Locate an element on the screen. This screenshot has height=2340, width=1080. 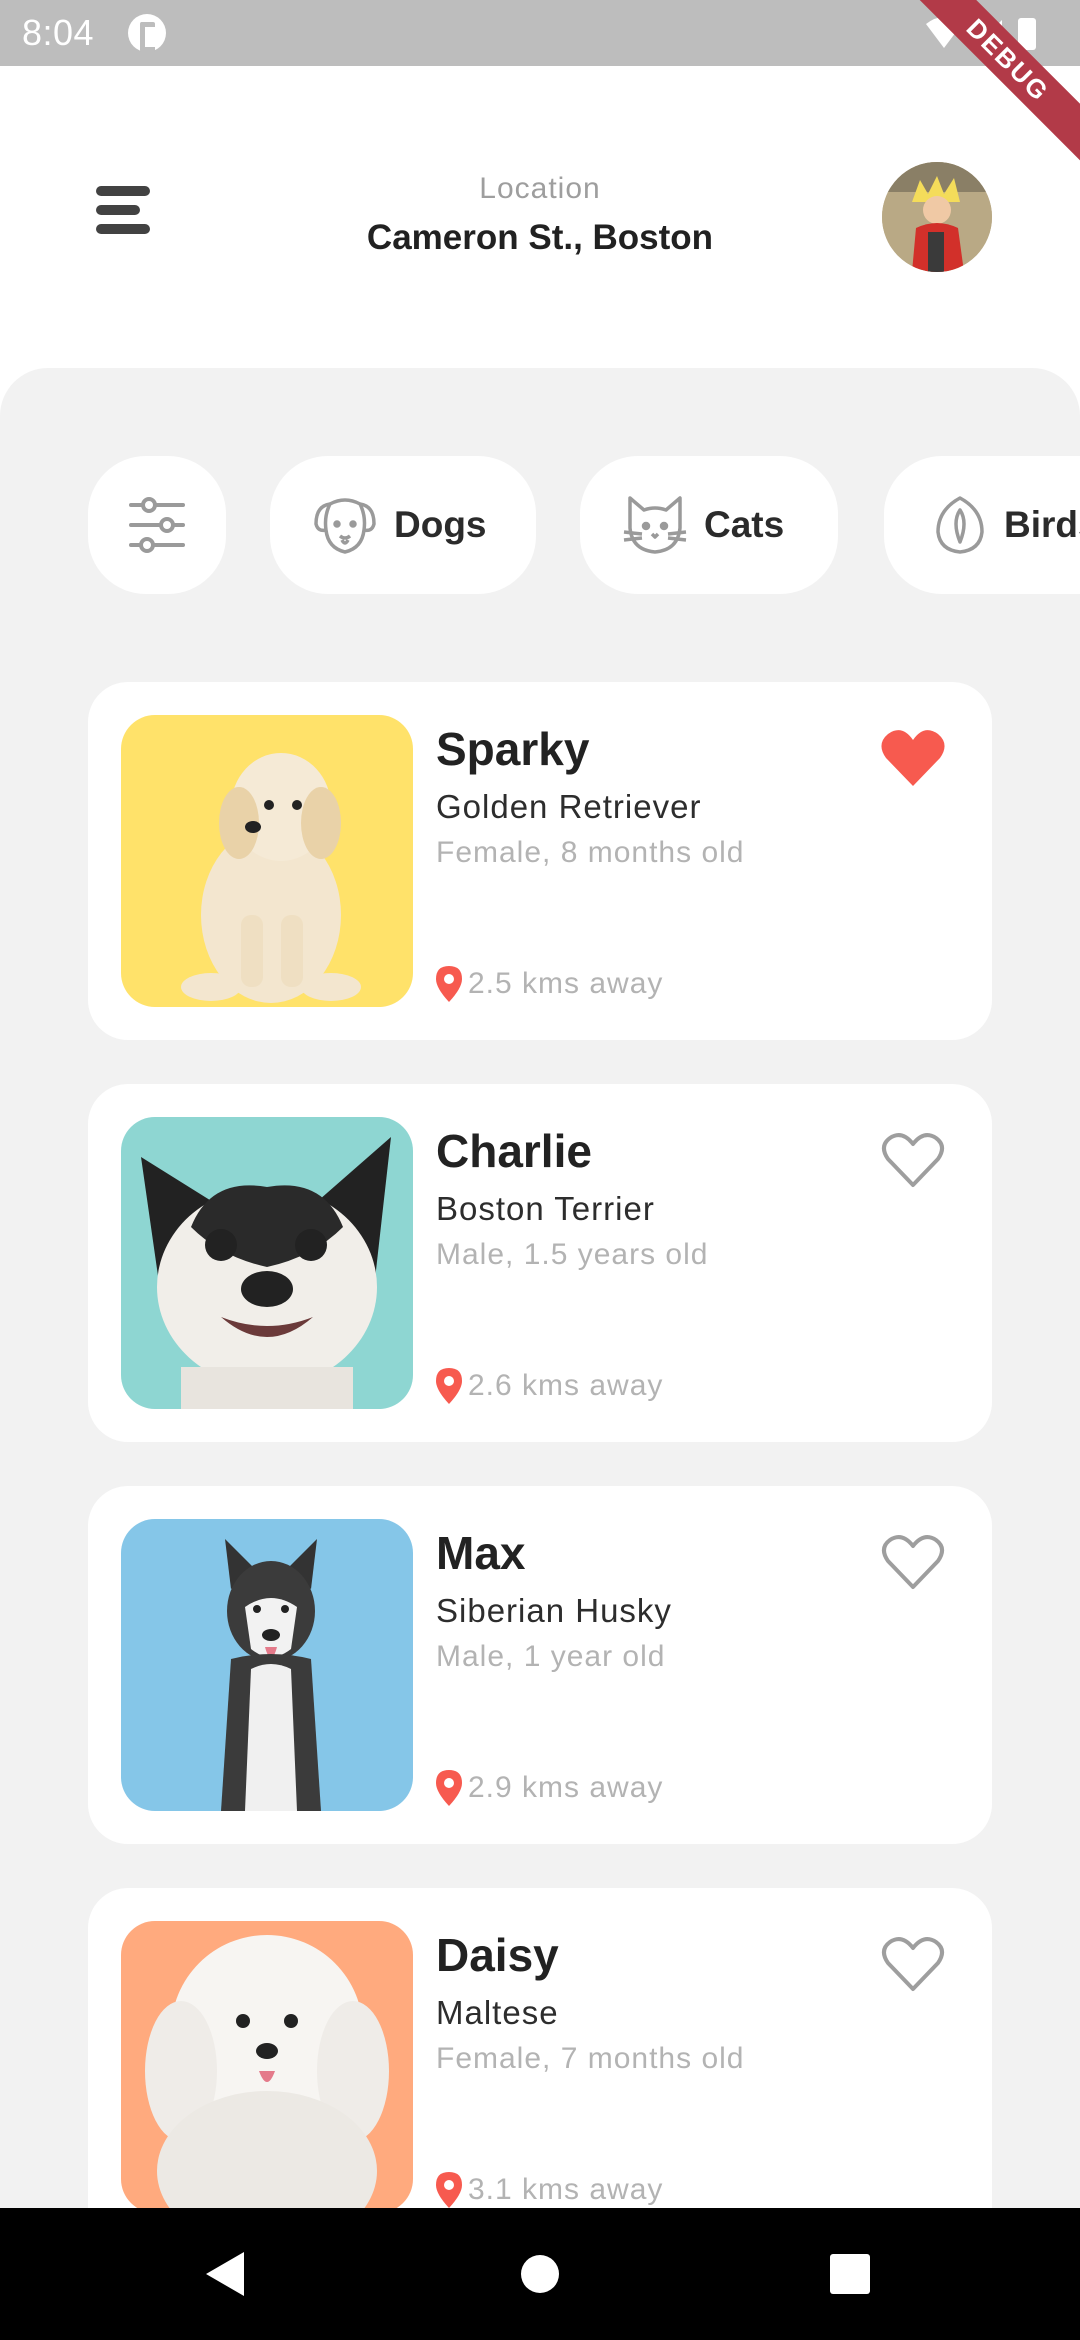
bird-icon is located at coordinates (960, 525).